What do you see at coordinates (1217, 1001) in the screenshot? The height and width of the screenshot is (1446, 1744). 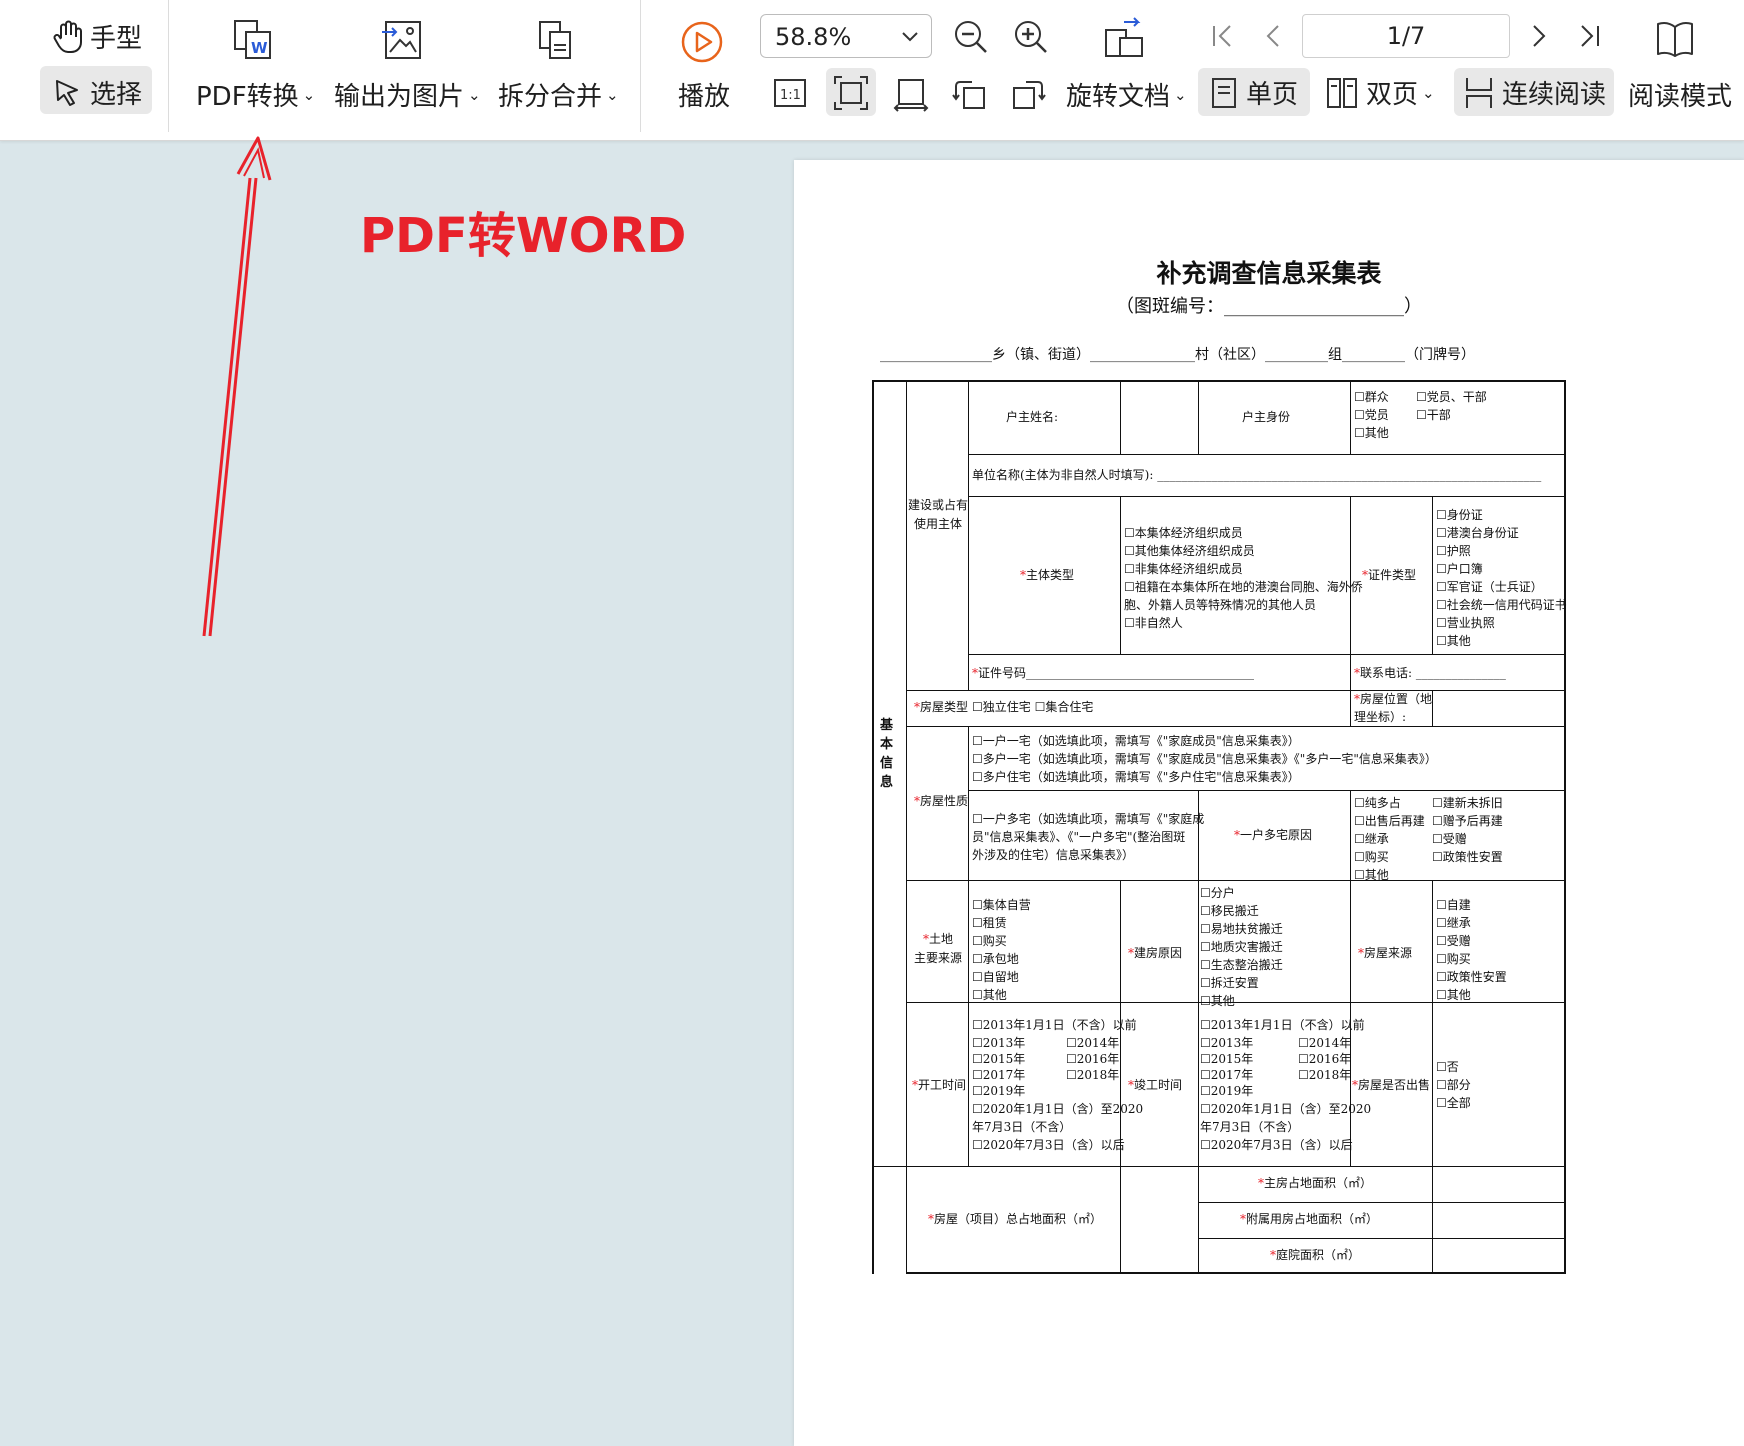 I see `build-option: ☐其他` at bounding box center [1217, 1001].